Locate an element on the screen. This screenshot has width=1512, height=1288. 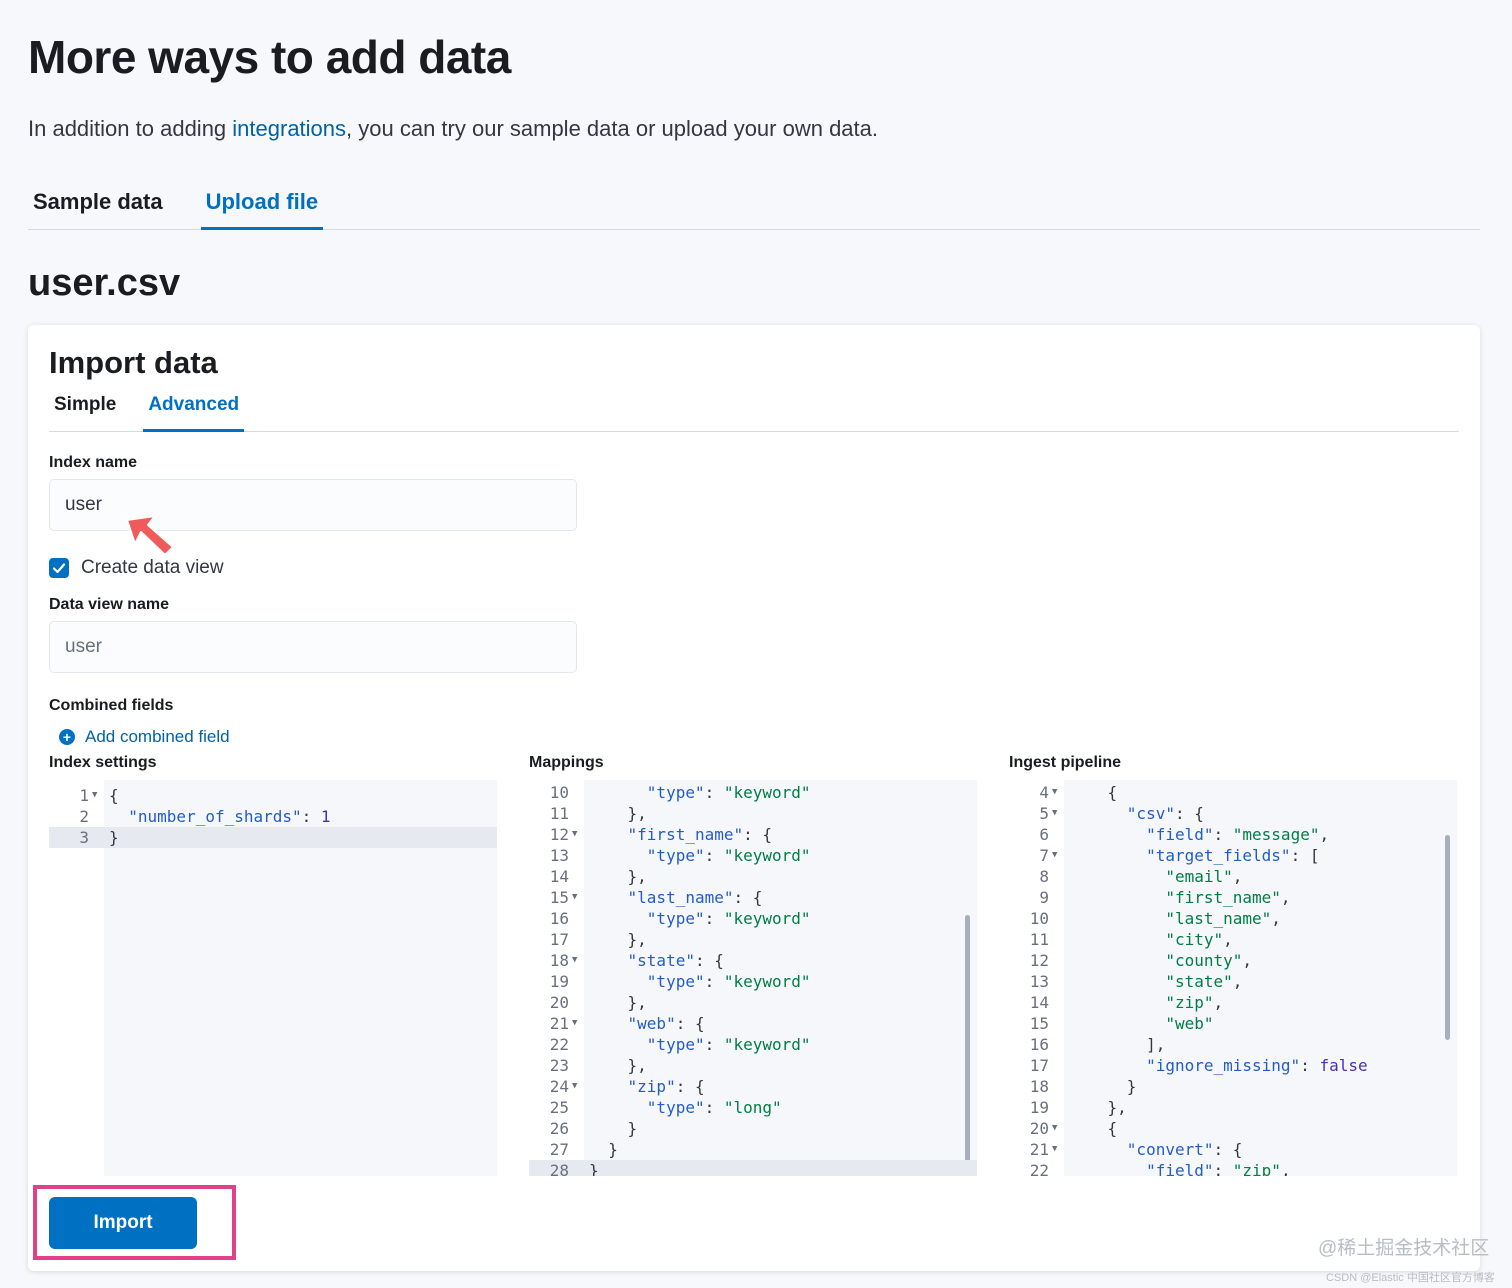
code-line: 20 ▼ { is located at coordinates (1233, 1128).